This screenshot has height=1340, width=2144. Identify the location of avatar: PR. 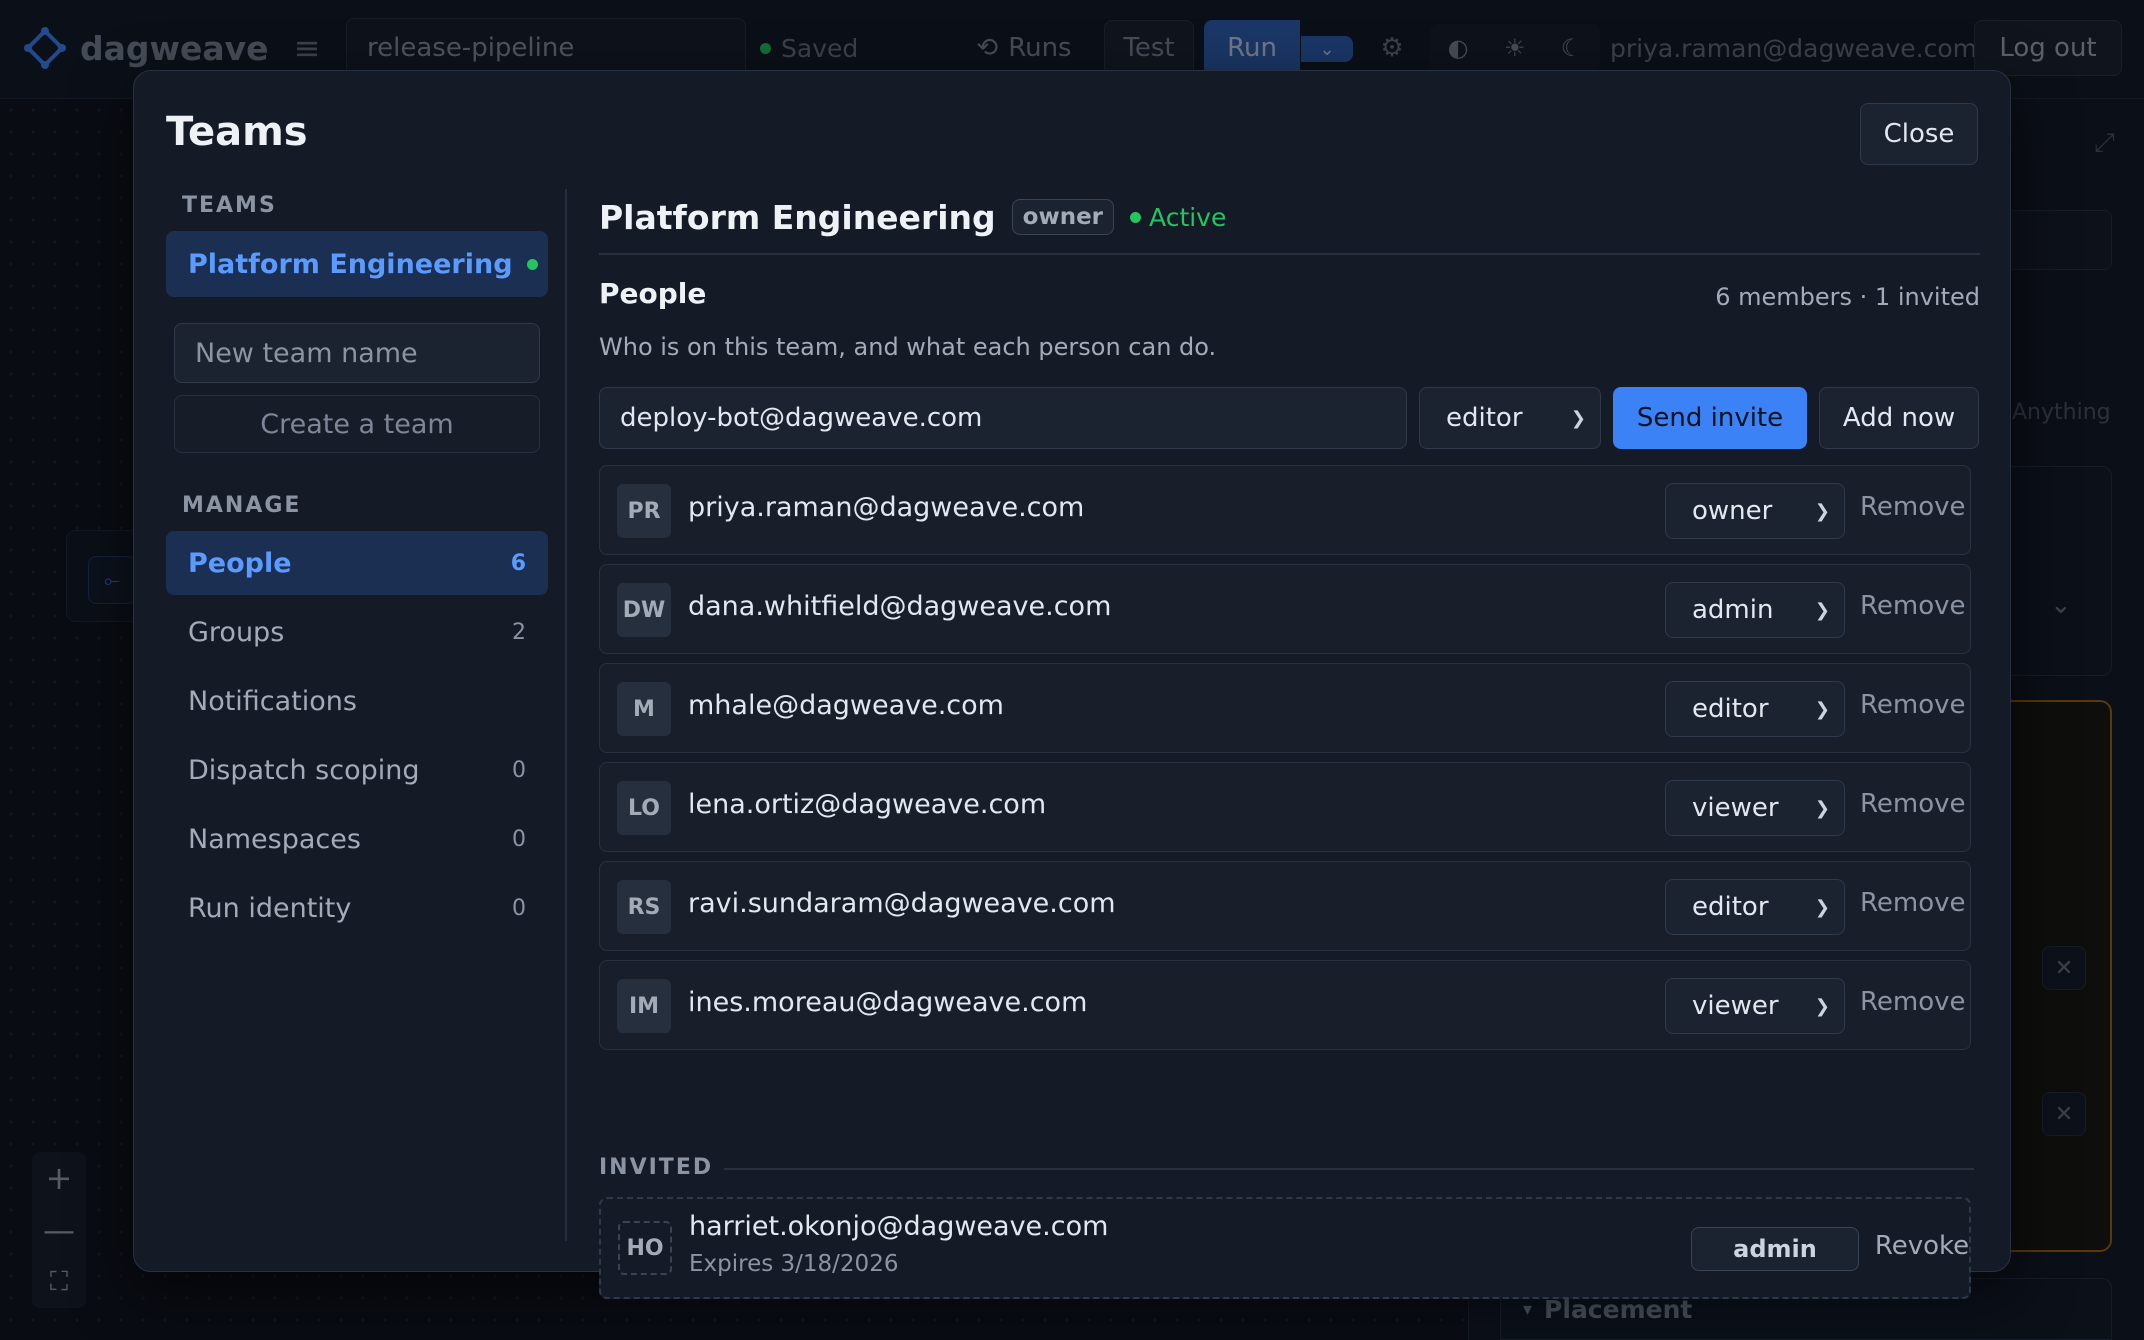
(644, 511).